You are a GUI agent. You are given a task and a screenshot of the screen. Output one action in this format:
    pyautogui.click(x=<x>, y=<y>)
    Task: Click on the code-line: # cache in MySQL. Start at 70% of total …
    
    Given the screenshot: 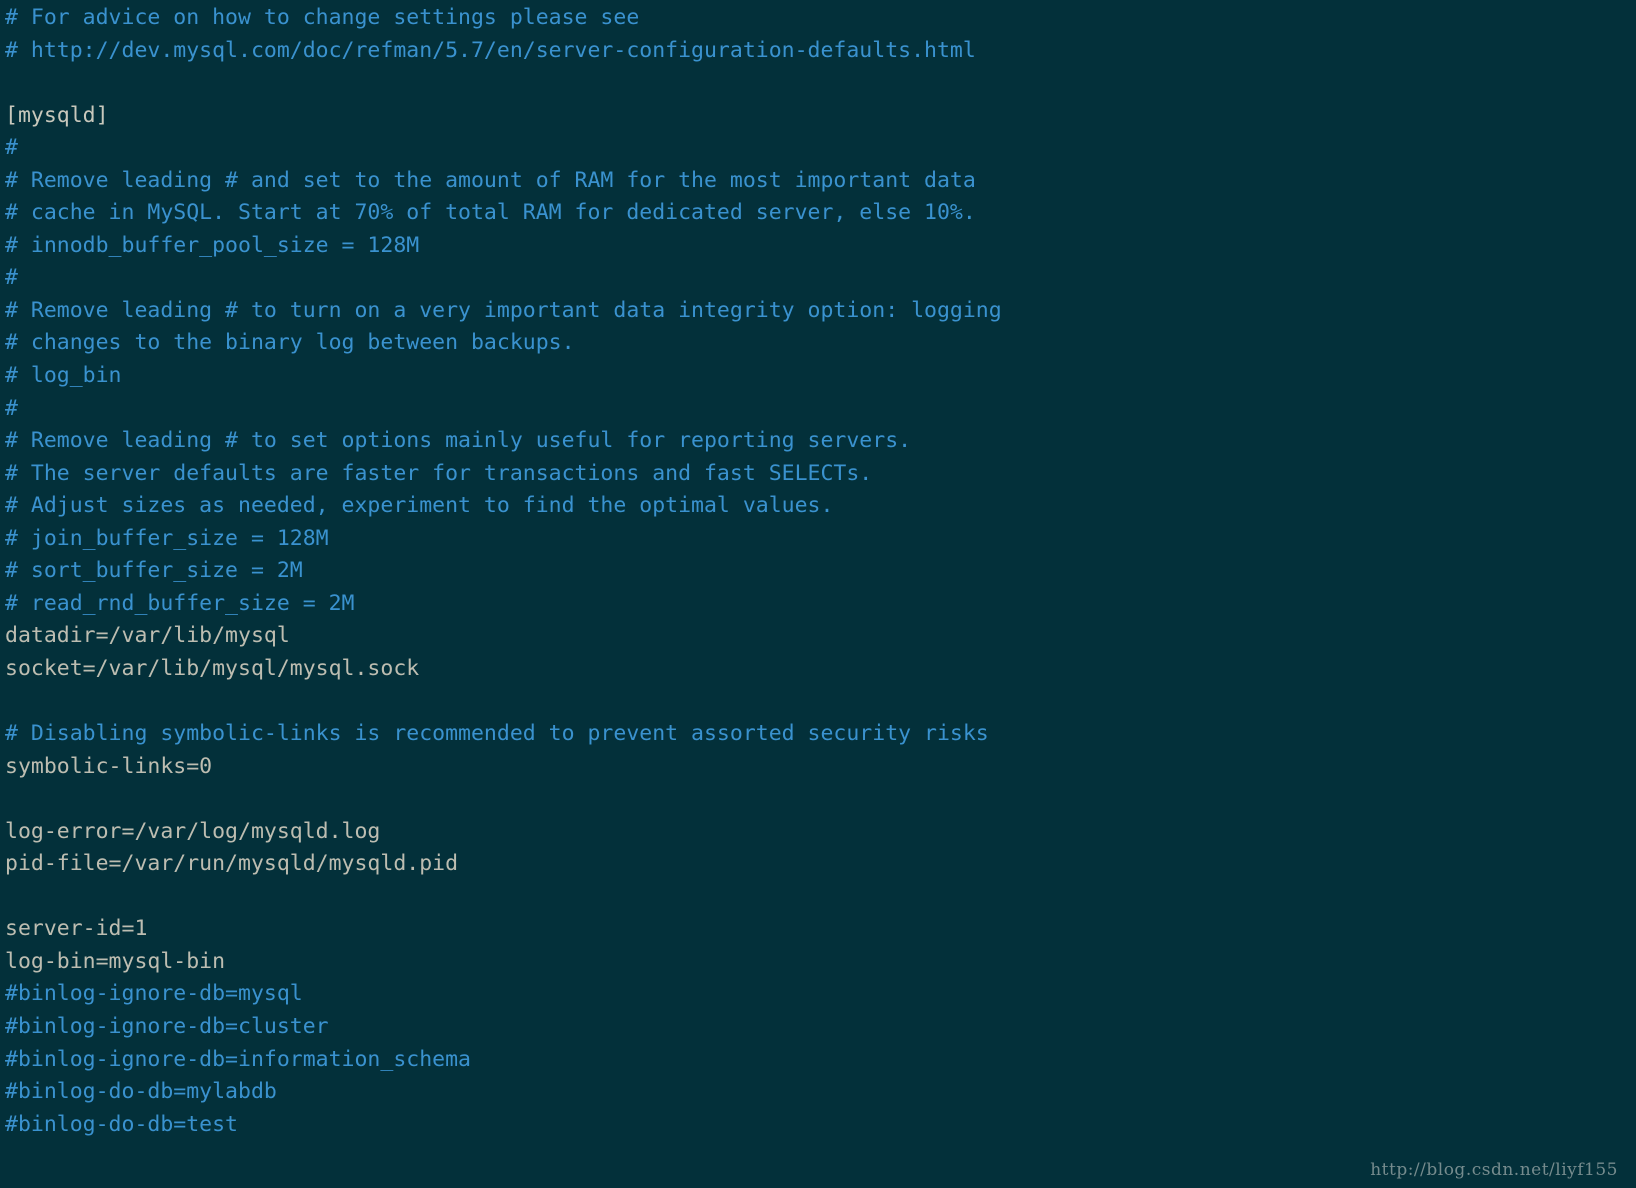 What is the action you would take?
    pyautogui.click(x=503, y=213)
    